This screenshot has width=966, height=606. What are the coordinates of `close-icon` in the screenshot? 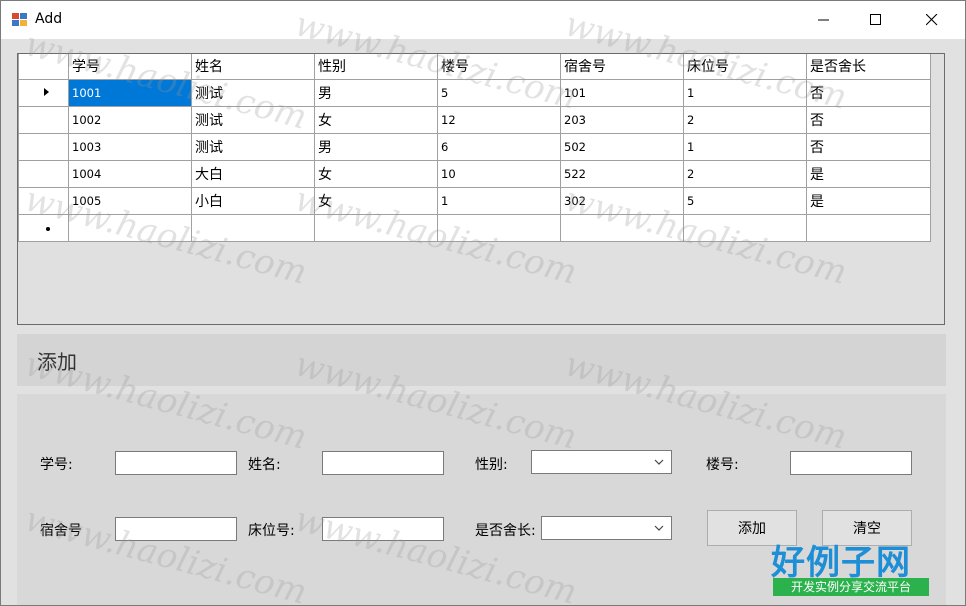 It's located at (932, 20).